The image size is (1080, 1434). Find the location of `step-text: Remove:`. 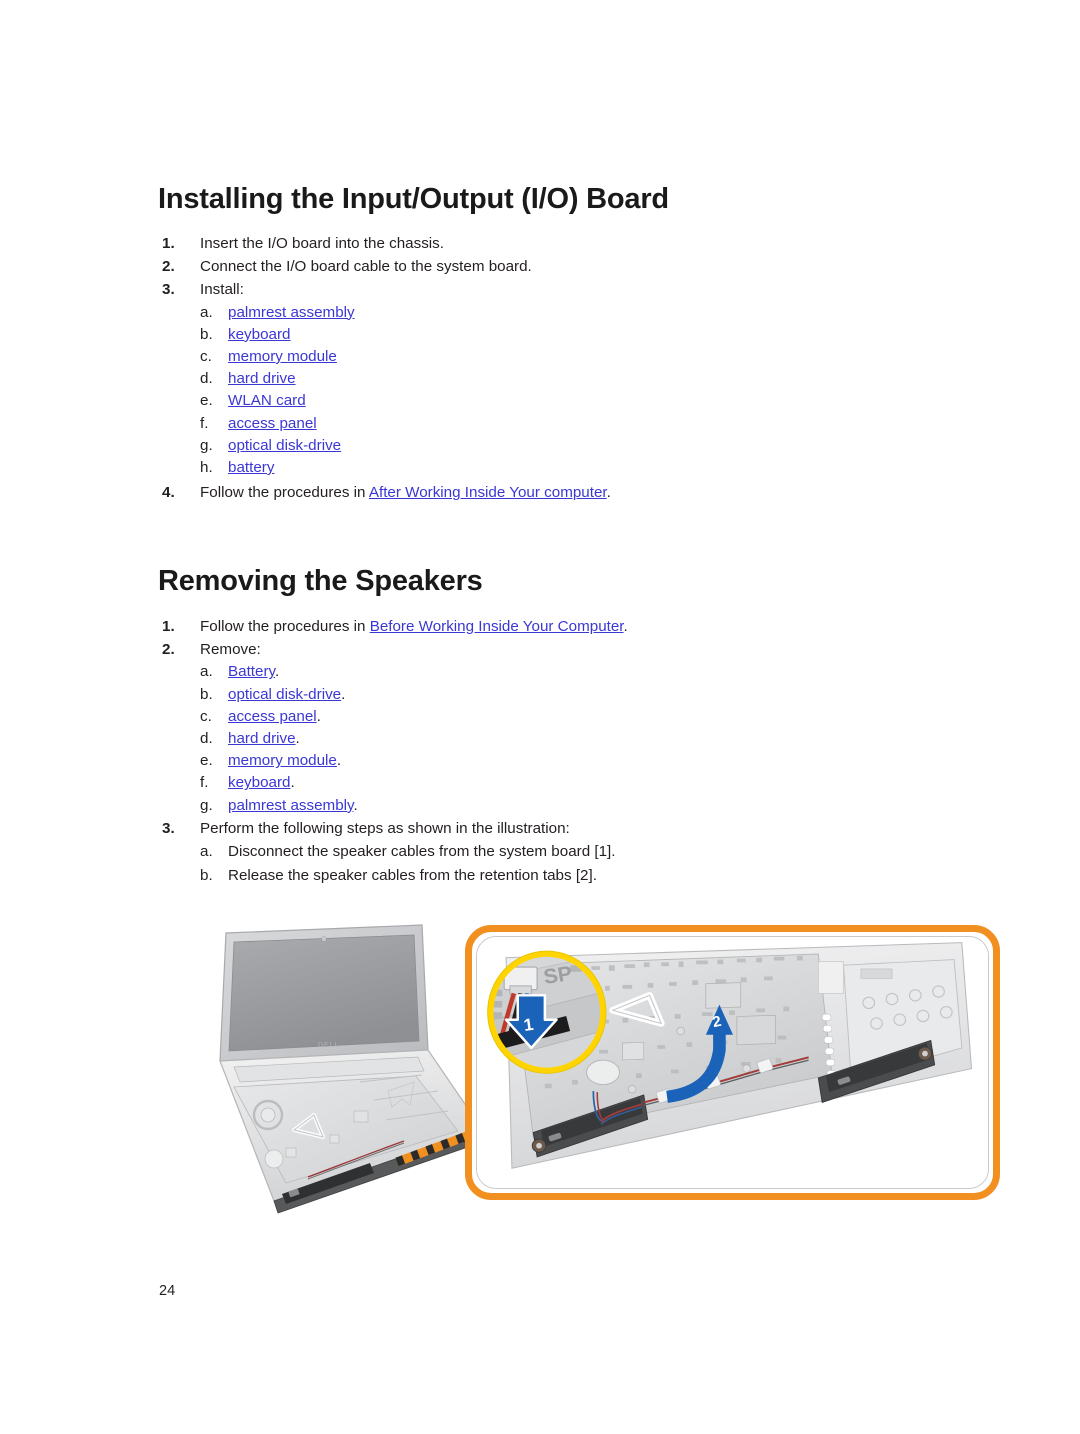

step-text: Remove: is located at coordinates (230, 650).